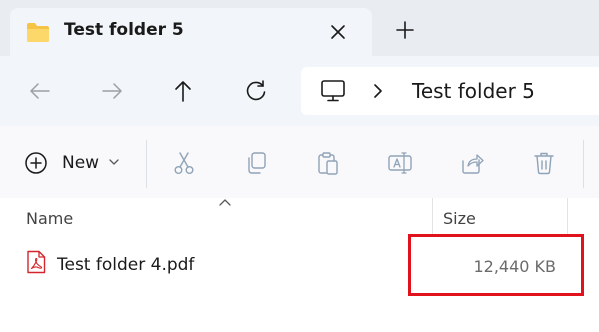 The image size is (599, 332). Describe the element at coordinates (49, 218) in the screenshot. I see `column-header-name: Name` at that location.